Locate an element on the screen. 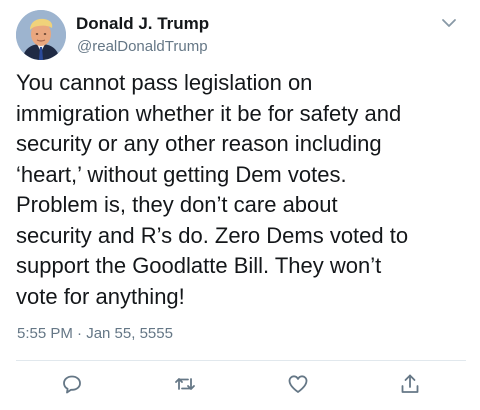 This screenshot has height=410, width=480. retweet-button is located at coordinates (185, 384).